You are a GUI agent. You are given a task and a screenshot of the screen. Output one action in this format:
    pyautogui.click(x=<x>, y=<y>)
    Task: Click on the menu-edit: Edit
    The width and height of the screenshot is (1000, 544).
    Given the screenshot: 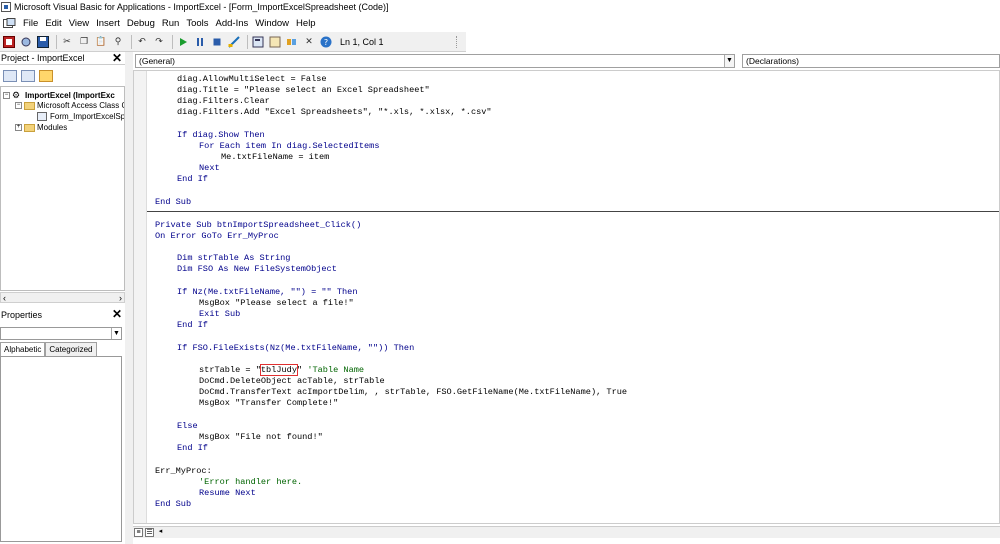 What is the action you would take?
    pyautogui.click(x=53, y=23)
    